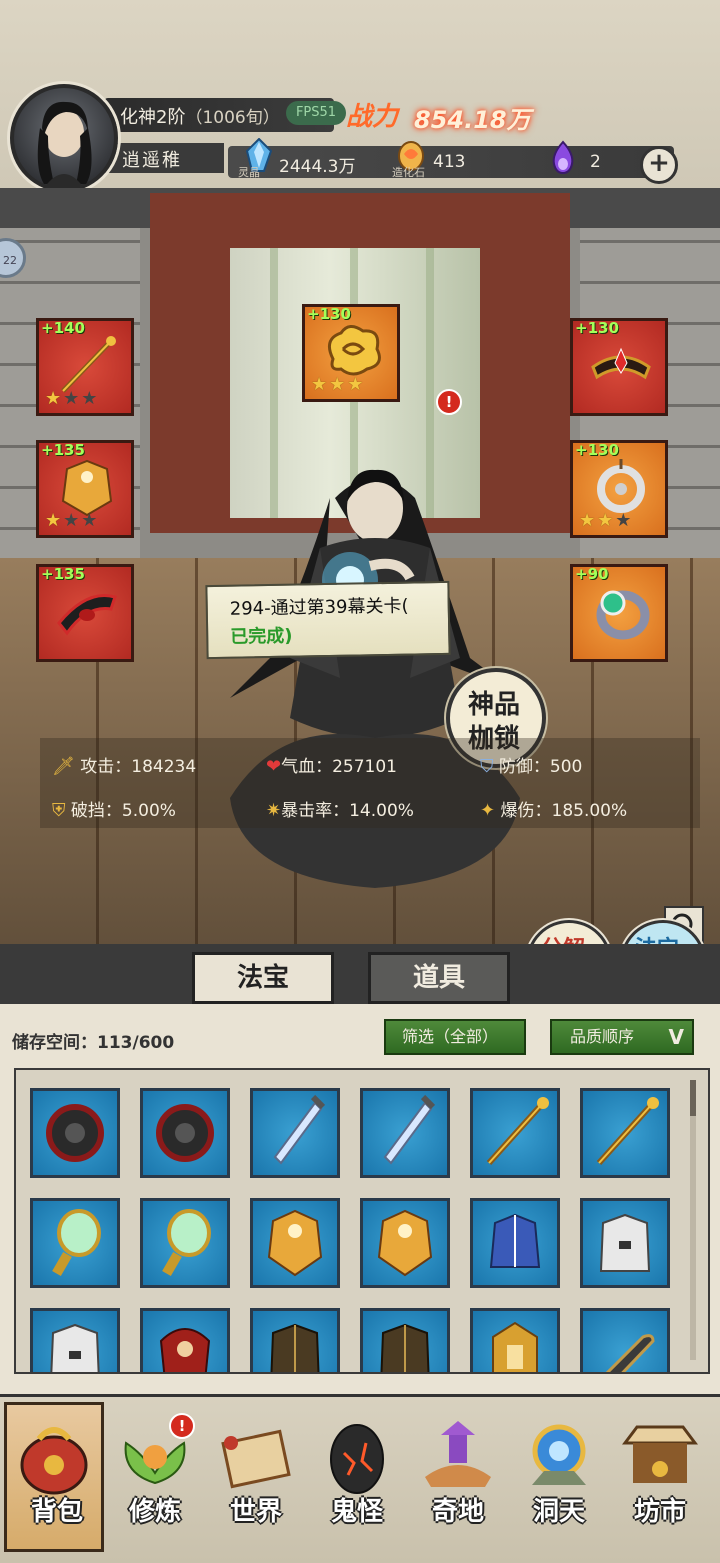 The width and height of the screenshot is (720, 1563). Describe the element at coordinates (299, 1129) in the screenshot. I see `ice-sword-icon` at that location.